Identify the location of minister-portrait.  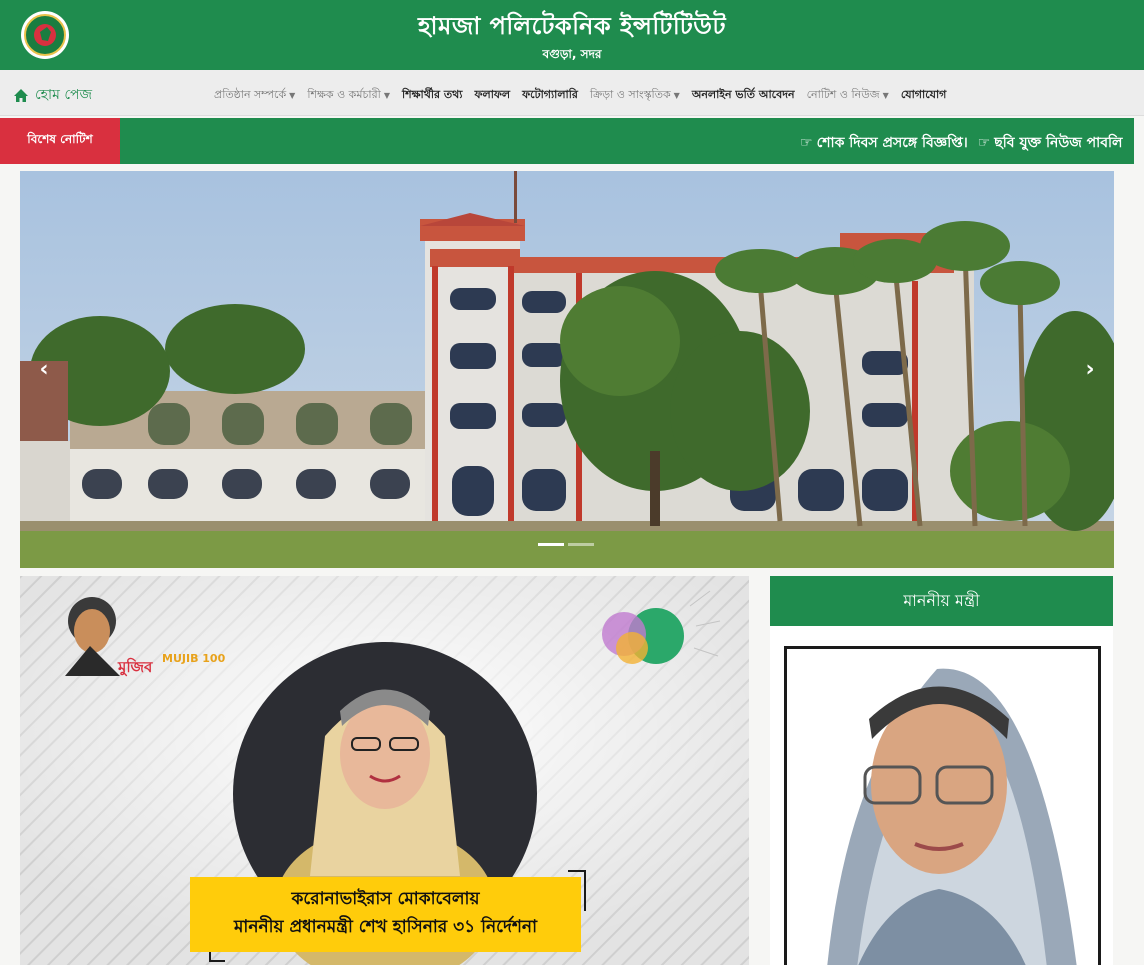
(942, 807).